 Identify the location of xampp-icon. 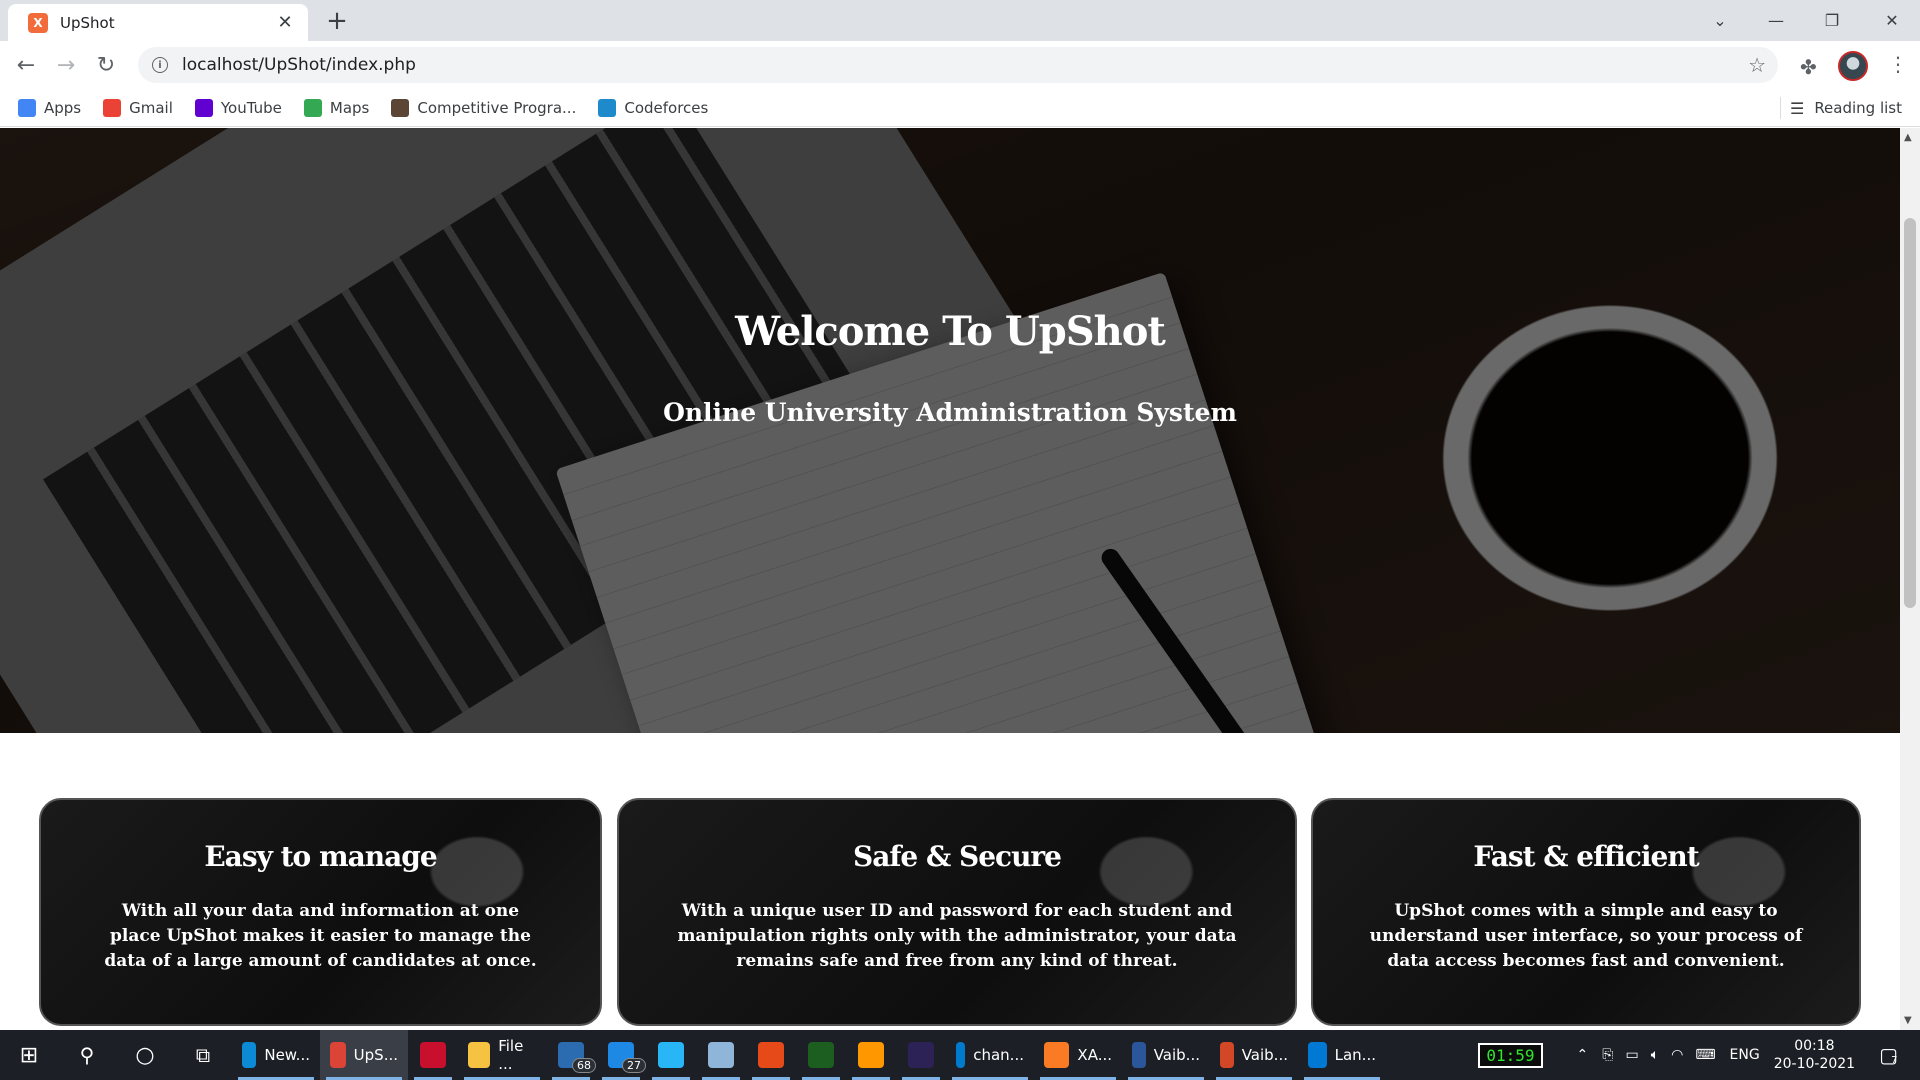
(1057, 1055).